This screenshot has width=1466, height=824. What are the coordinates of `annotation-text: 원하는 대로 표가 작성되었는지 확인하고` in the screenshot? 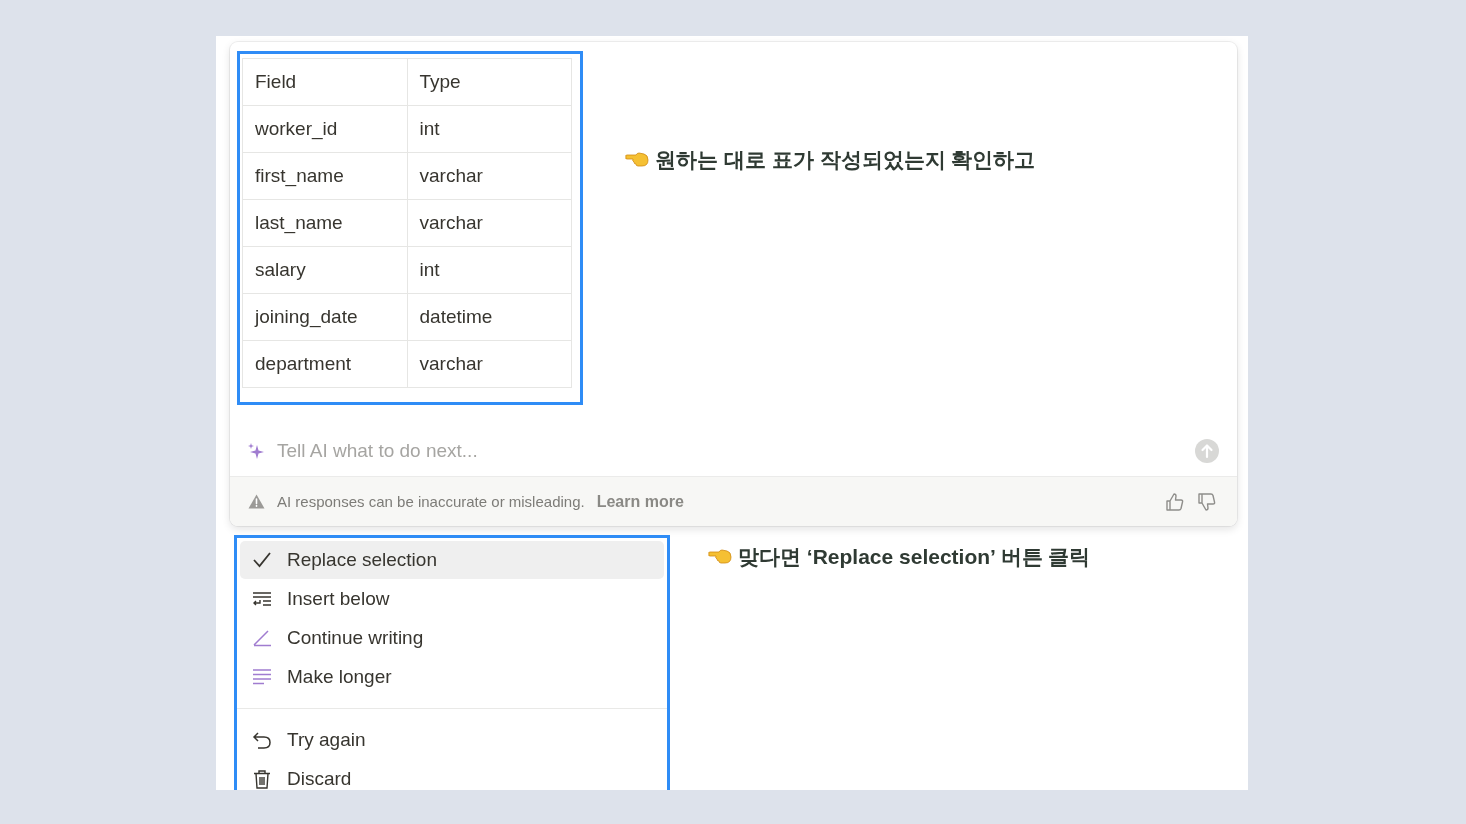 It's located at (845, 160).